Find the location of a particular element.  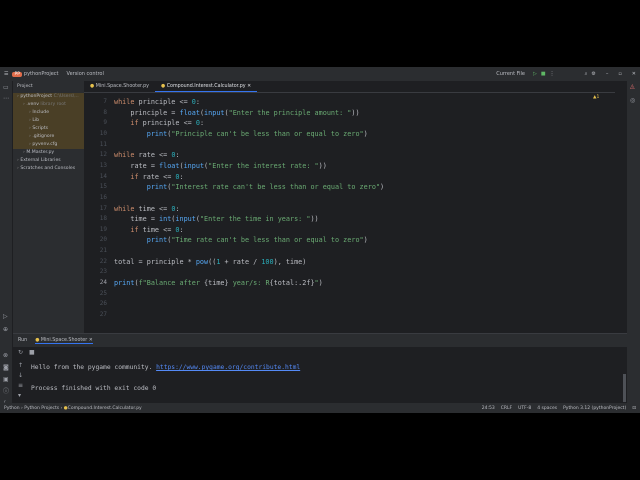

line-number: 11 is located at coordinates (103, 144).